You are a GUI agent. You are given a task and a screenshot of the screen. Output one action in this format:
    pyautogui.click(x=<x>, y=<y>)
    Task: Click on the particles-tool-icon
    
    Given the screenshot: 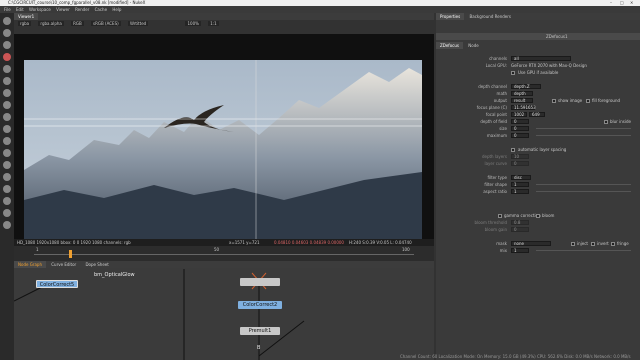 What is the action you would take?
    pyautogui.click(x=7, y=213)
    